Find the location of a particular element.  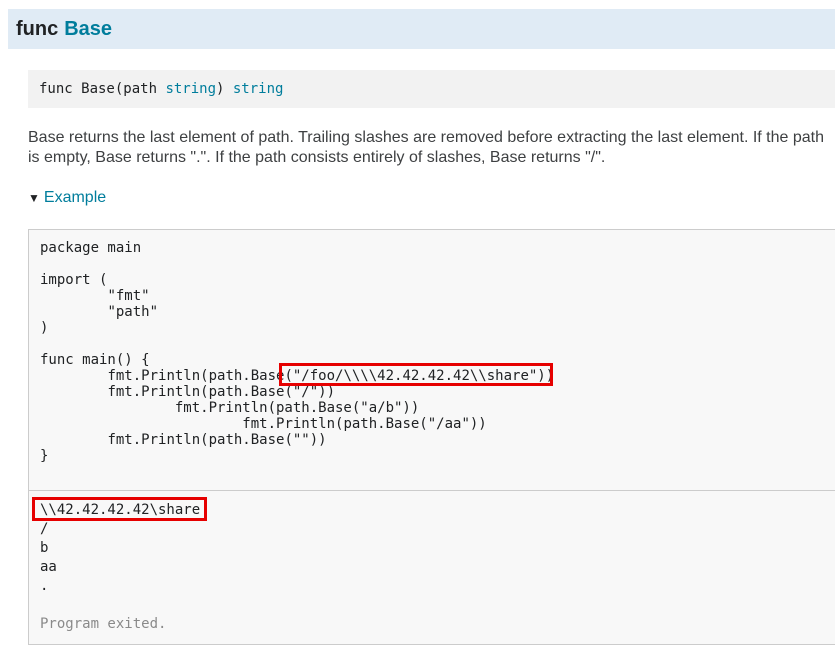

function-signature: func Base(path string) string is located at coordinates (431, 89).